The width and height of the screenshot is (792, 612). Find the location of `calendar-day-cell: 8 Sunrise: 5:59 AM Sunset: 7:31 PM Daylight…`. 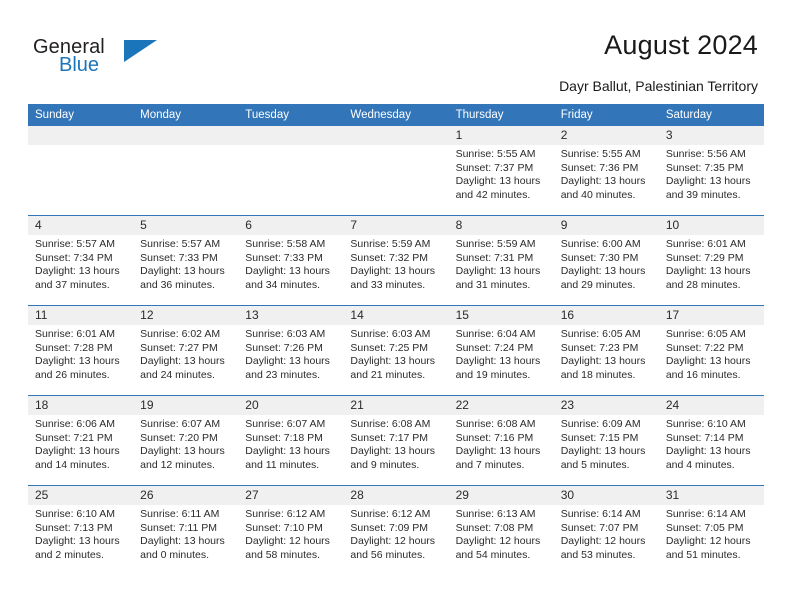

calendar-day-cell: 8 Sunrise: 5:59 AM Sunset: 7:31 PM Daylight… is located at coordinates (501, 260).